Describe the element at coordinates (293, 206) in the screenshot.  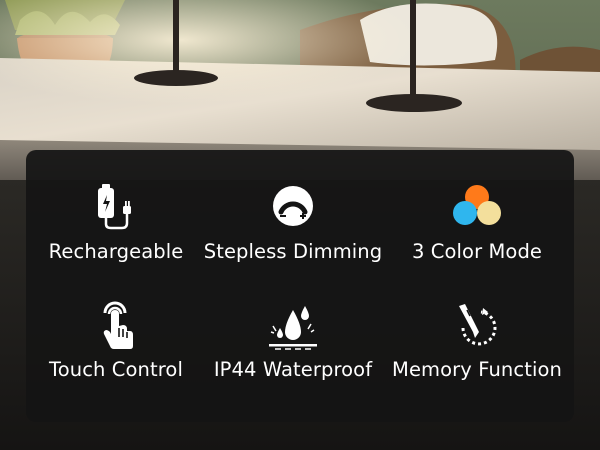
I see `dimmer-dial-icon` at that location.